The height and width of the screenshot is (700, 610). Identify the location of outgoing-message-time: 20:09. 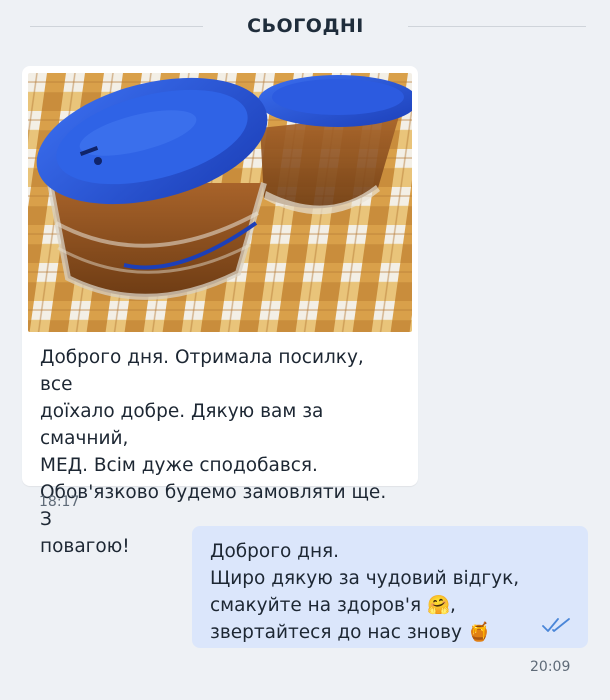
(550, 667).